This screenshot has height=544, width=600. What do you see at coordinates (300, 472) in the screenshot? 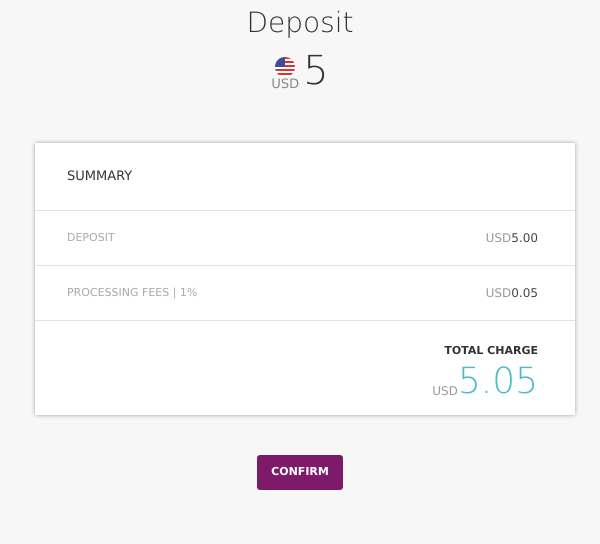
I see `confirm-button: CONFIRM` at bounding box center [300, 472].